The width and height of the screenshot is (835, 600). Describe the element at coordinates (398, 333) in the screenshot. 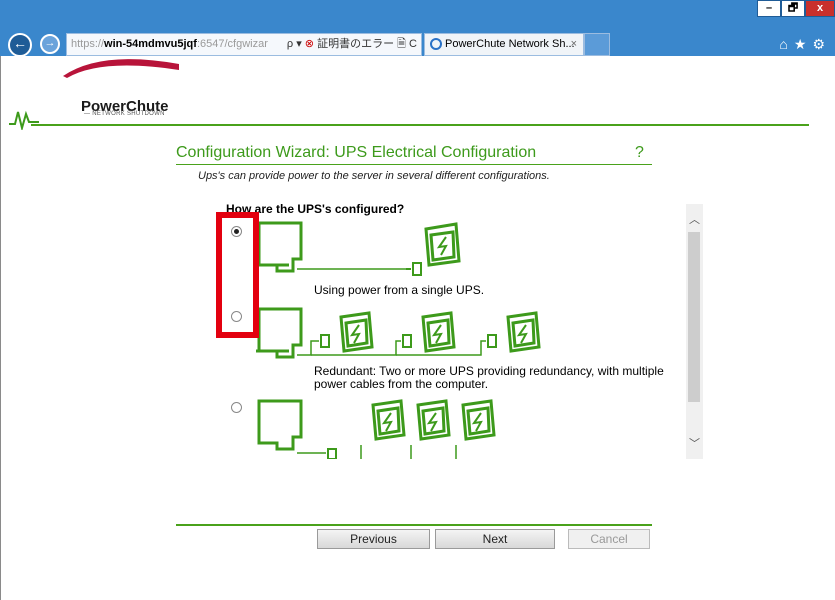

I see `redundant-ups-diagram-icon` at that location.